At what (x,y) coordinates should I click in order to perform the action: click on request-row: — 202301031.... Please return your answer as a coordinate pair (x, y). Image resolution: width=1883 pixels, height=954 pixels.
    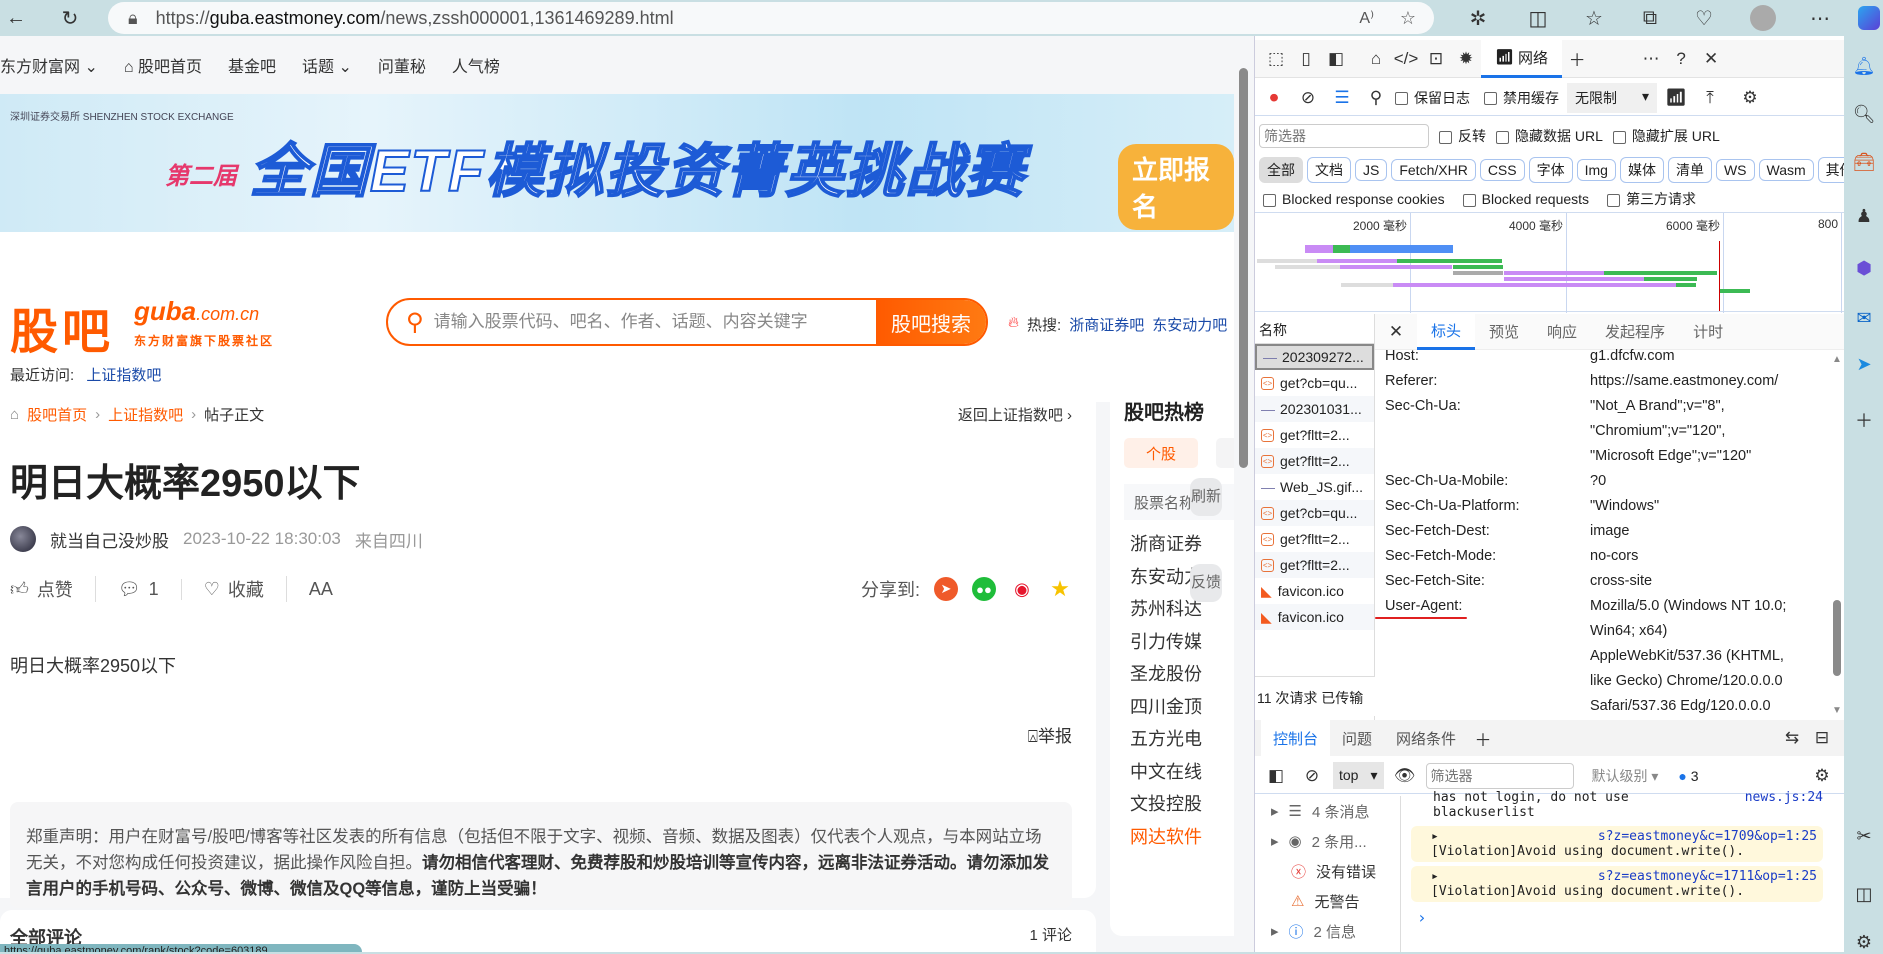
    Looking at the image, I should click on (1314, 409).